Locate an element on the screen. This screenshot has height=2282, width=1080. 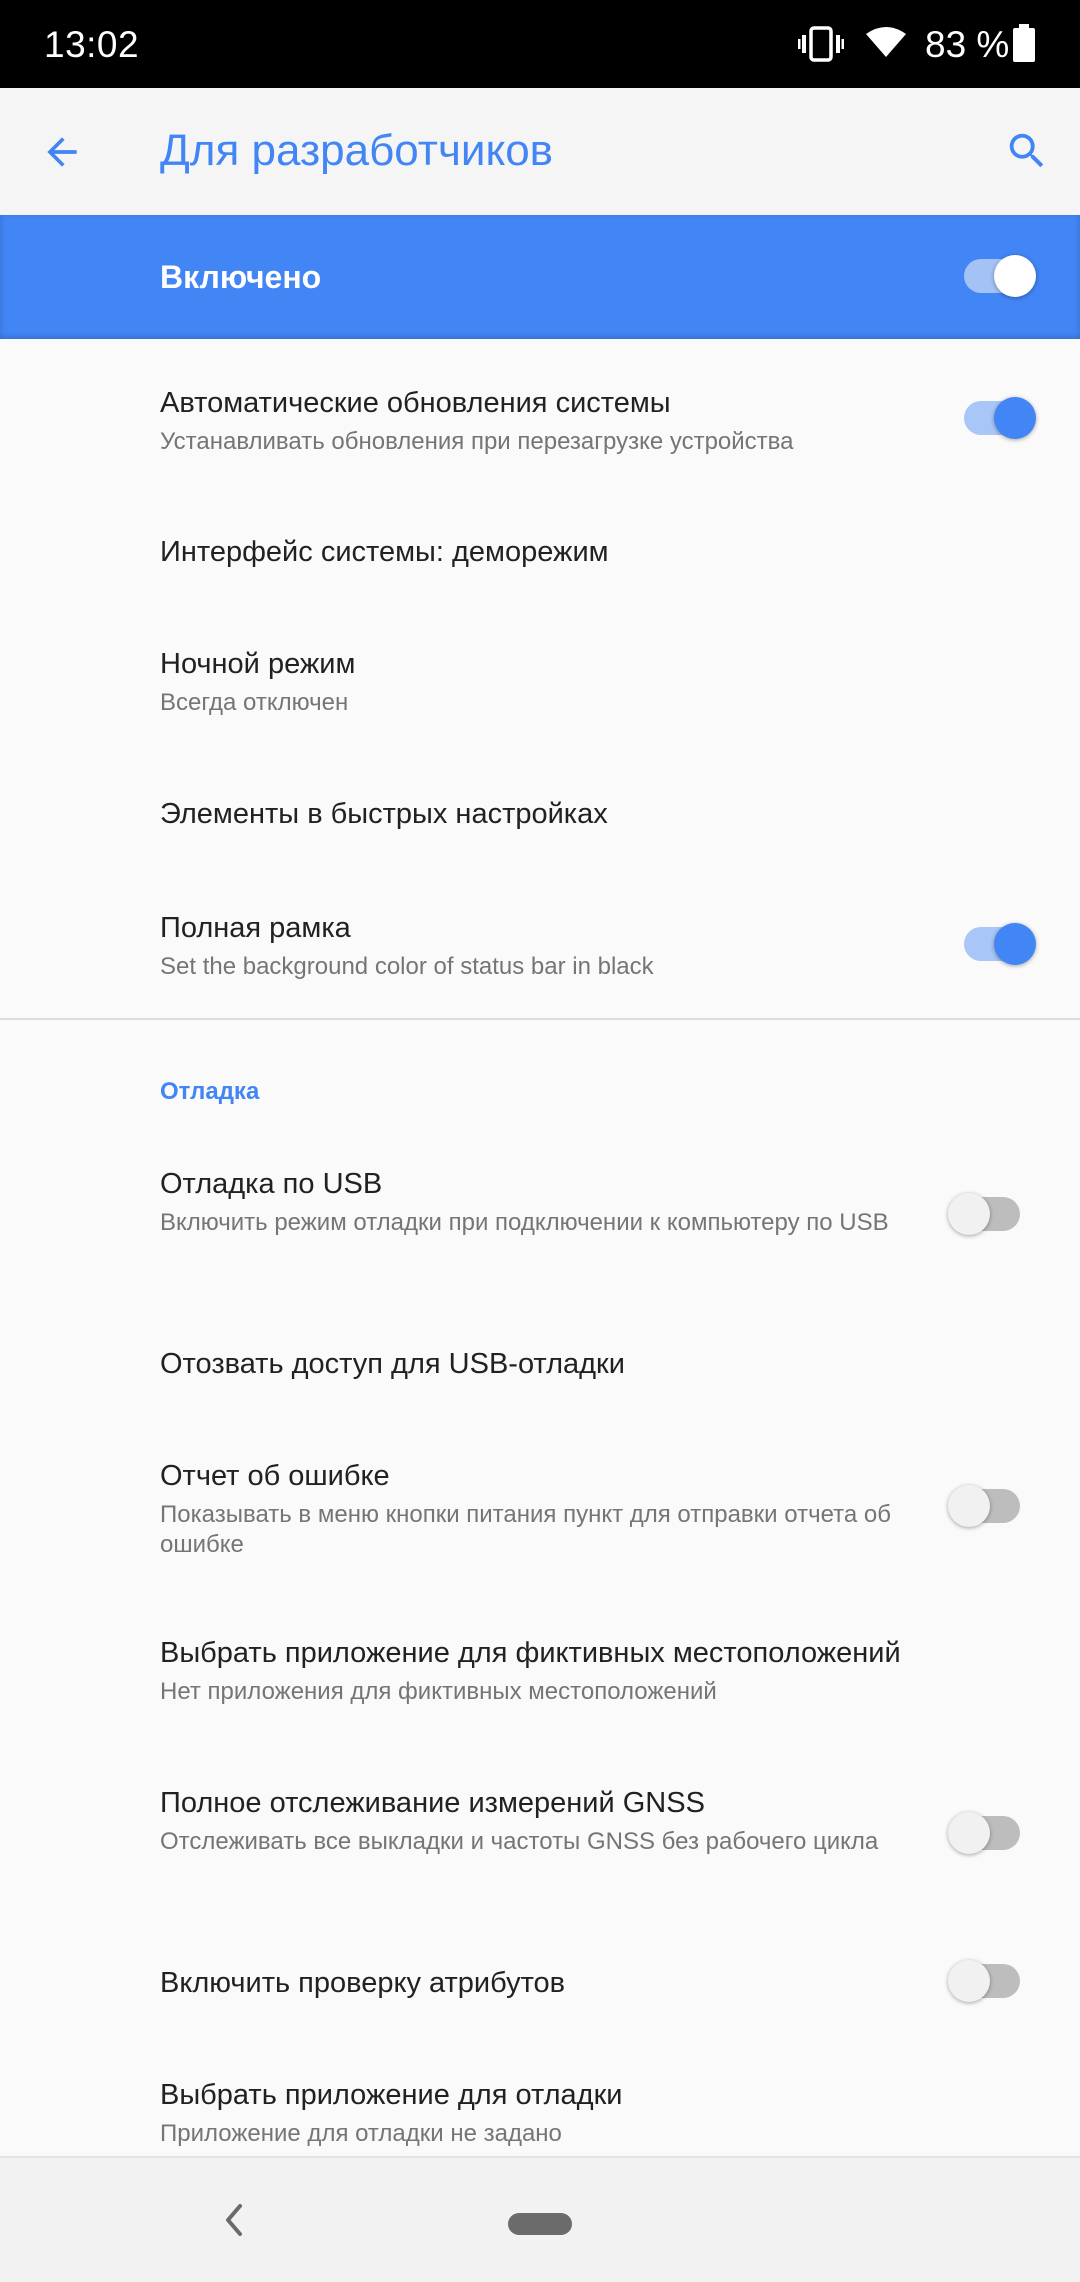
section-header-debug: Отладка is located at coordinates (210, 1091).